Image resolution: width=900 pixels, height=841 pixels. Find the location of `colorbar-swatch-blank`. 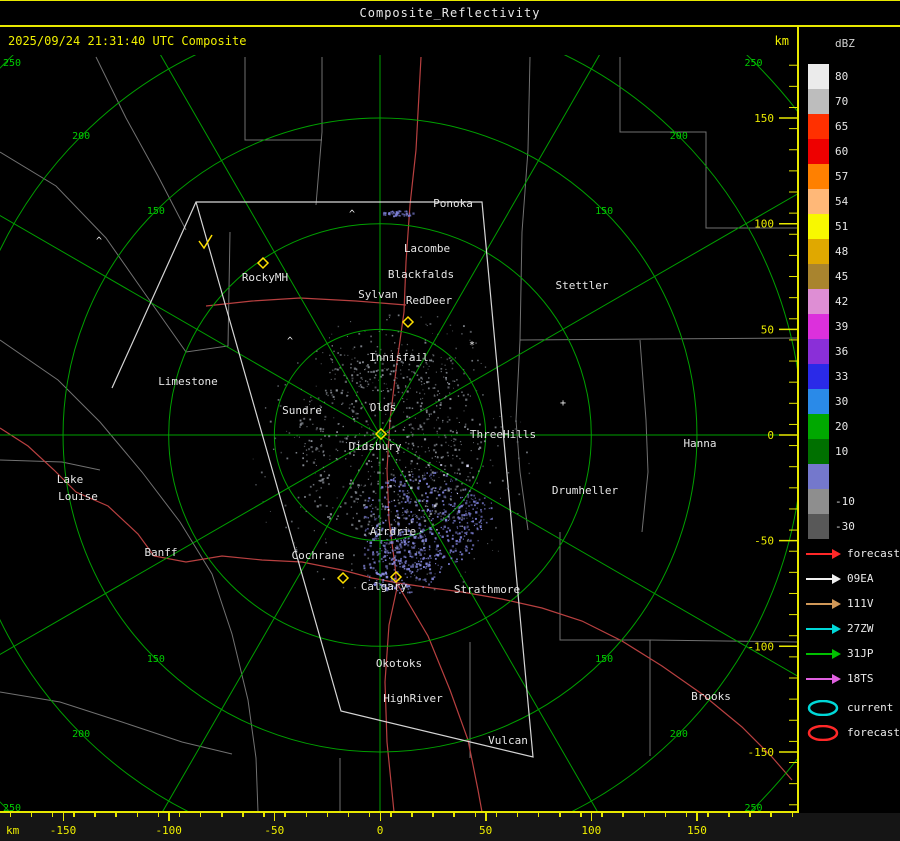

colorbar-swatch-blank is located at coordinates (818, 476).